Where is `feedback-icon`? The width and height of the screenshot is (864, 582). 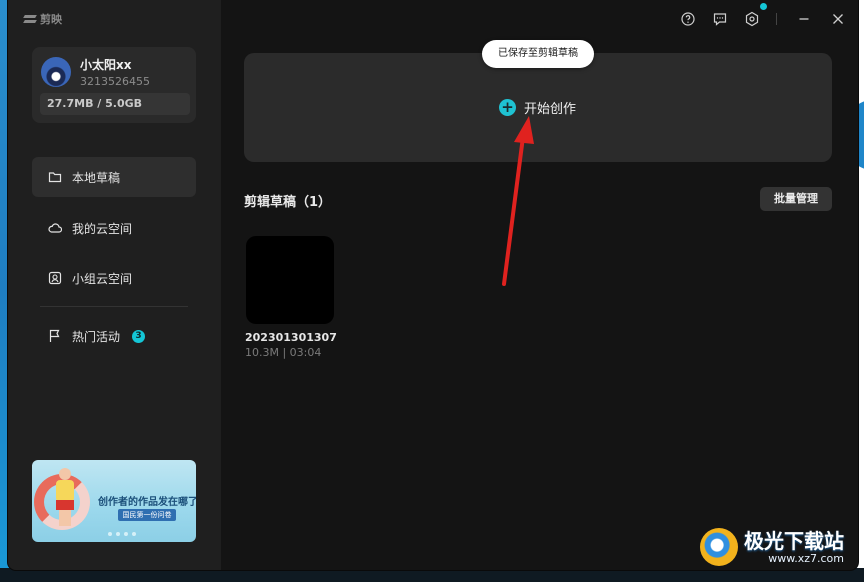
feedback-icon is located at coordinates (720, 19).